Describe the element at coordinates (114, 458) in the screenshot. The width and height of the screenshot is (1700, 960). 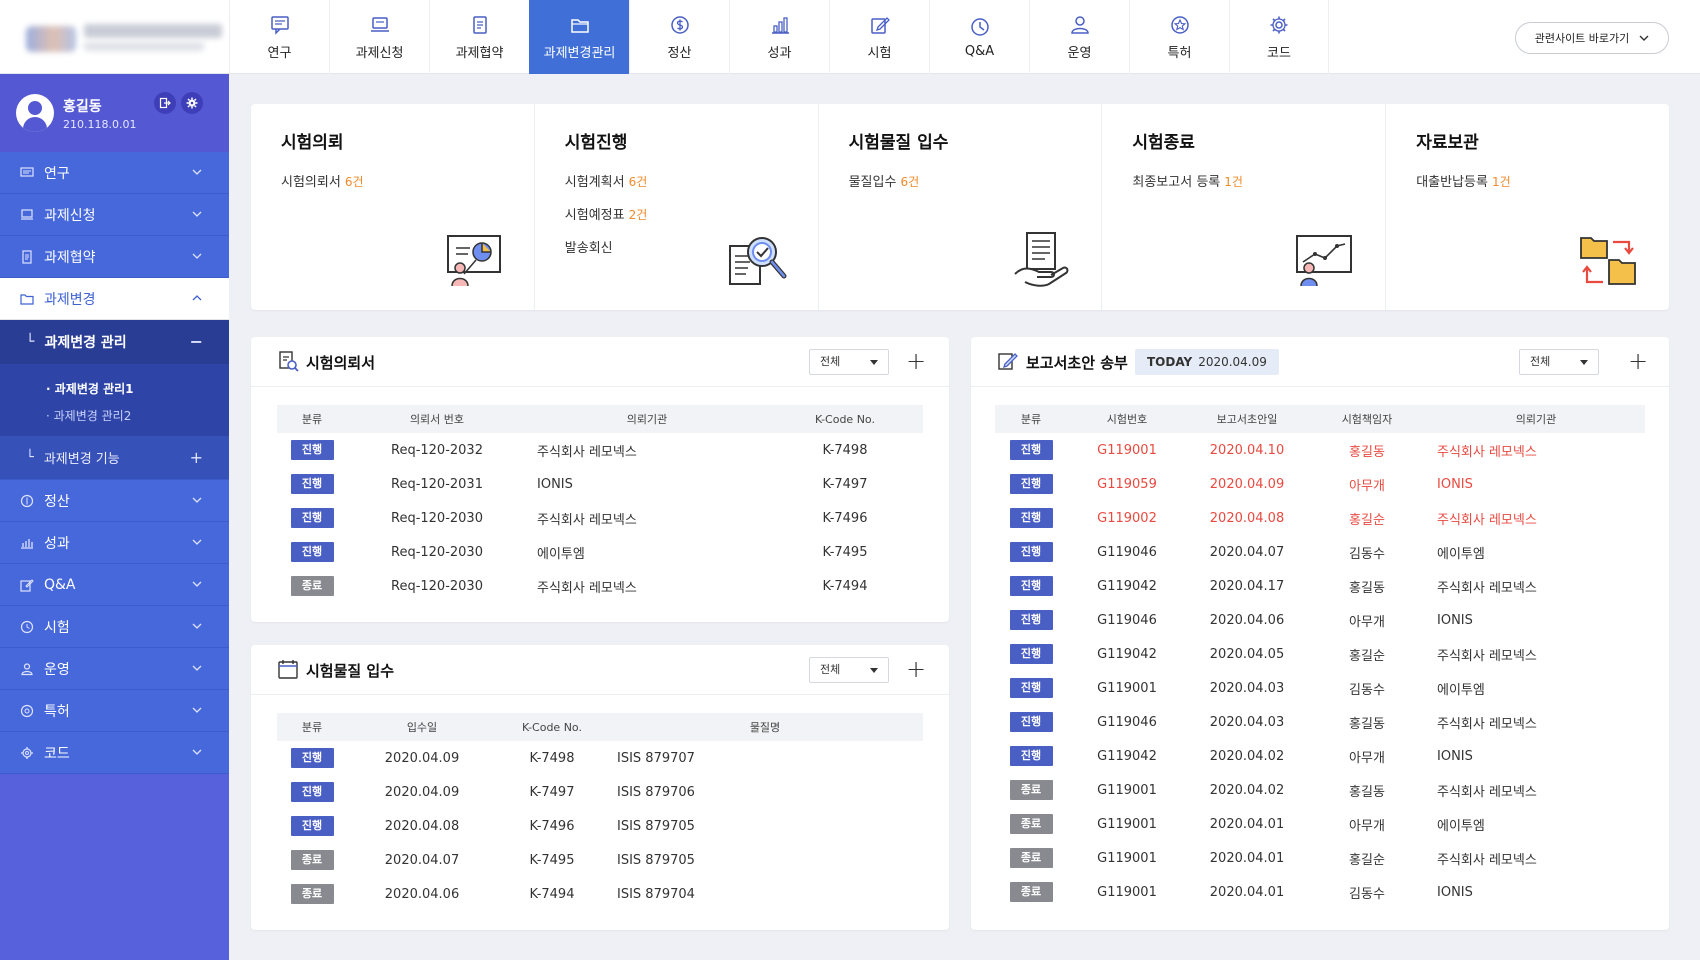
I see `sidebar-subgroup-change-function: └ 과제변경 기능 +` at that location.